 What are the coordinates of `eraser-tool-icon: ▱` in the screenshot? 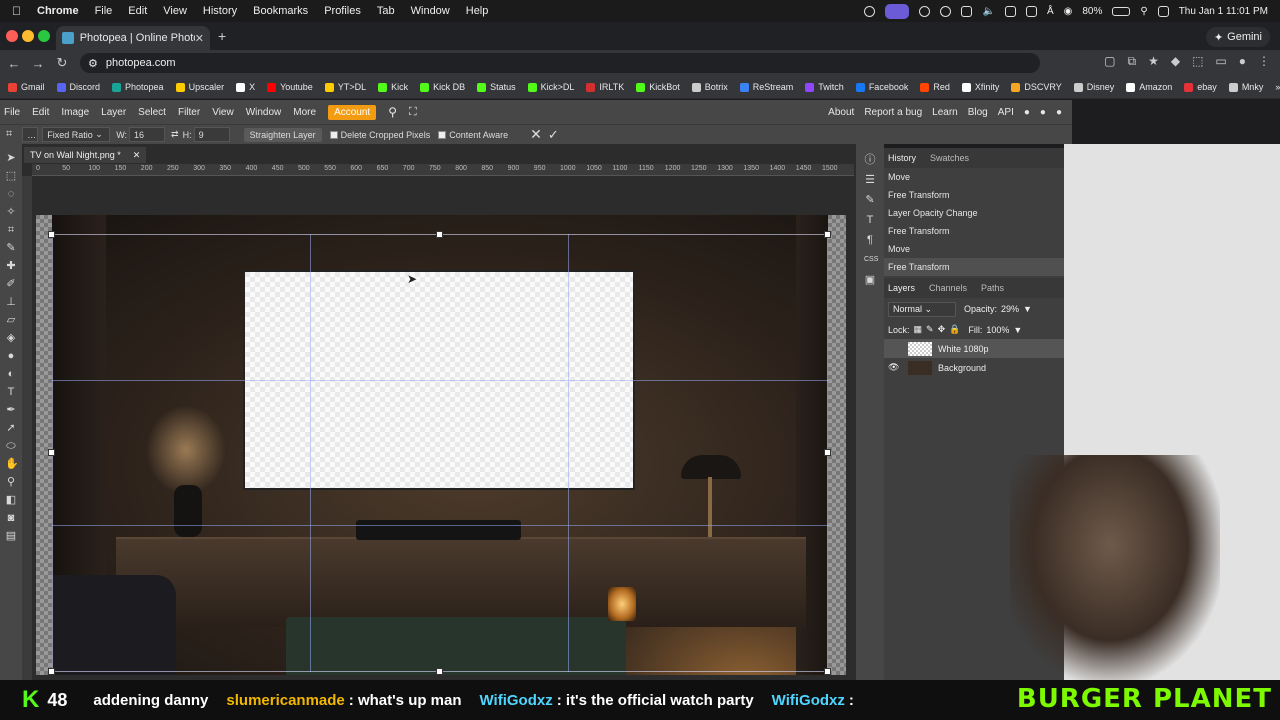 It's located at (11, 320).